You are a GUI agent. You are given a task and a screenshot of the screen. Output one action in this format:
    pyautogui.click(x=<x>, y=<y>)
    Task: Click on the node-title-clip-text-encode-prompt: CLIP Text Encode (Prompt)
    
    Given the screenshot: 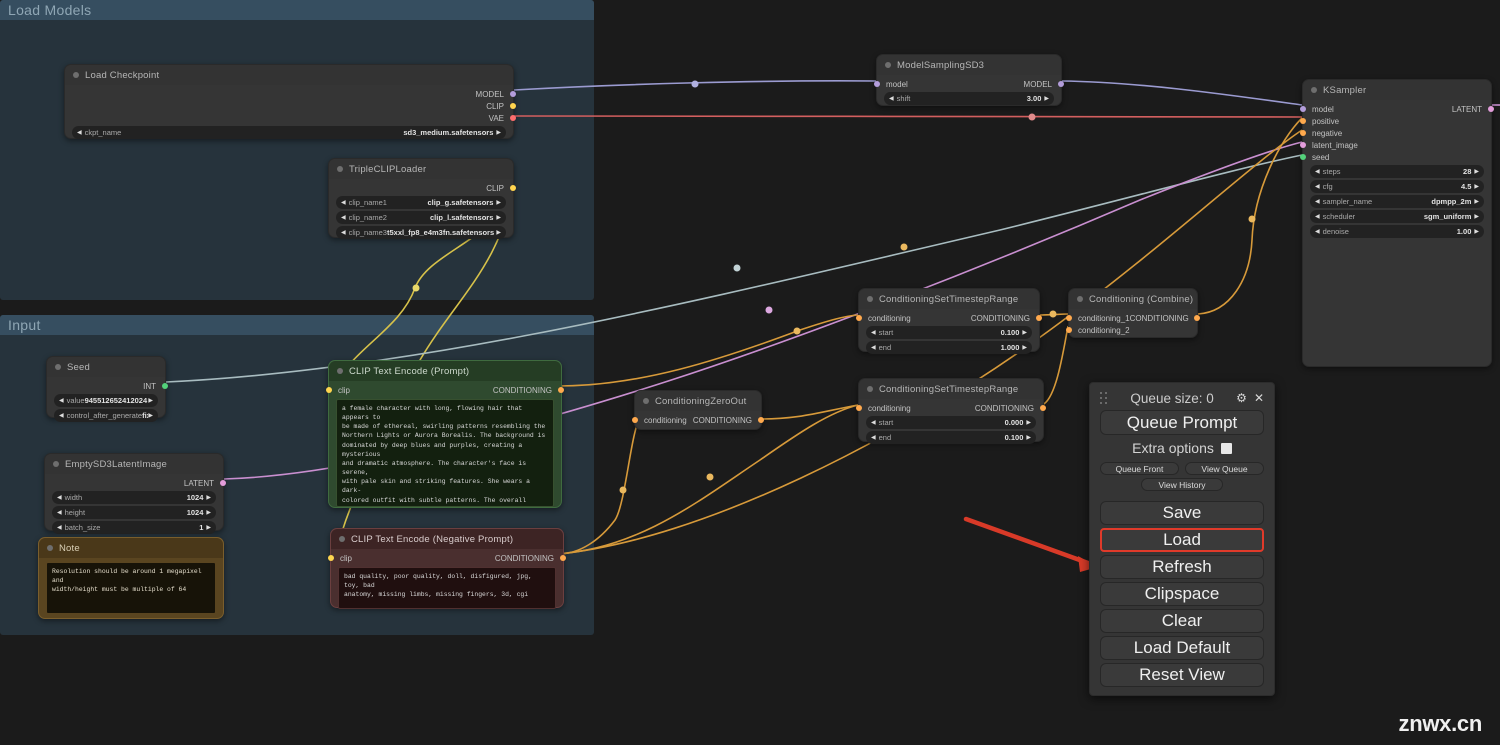 What is the action you would take?
    pyautogui.click(x=445, y=371)
    